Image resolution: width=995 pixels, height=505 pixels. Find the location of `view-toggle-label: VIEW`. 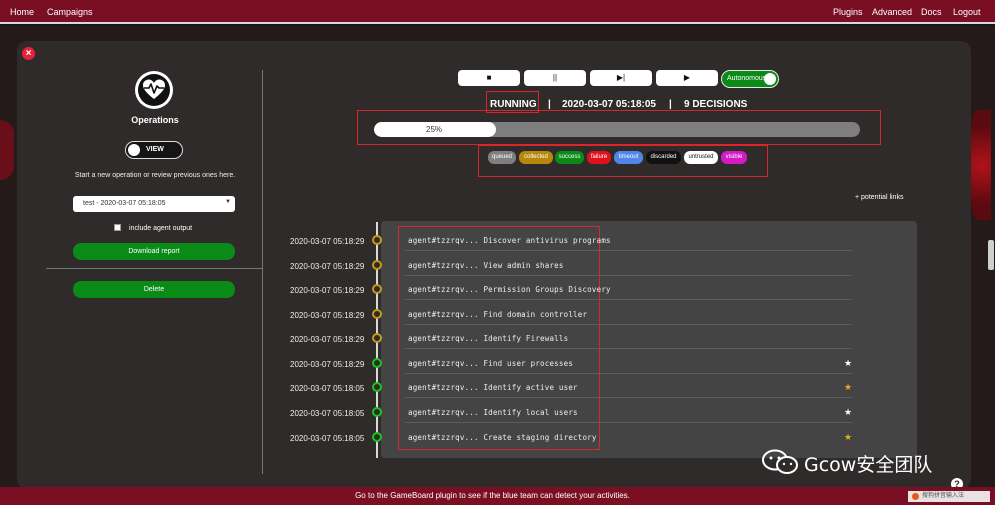

view-toggle-label: VIEW is located at coordinates (155, 149).